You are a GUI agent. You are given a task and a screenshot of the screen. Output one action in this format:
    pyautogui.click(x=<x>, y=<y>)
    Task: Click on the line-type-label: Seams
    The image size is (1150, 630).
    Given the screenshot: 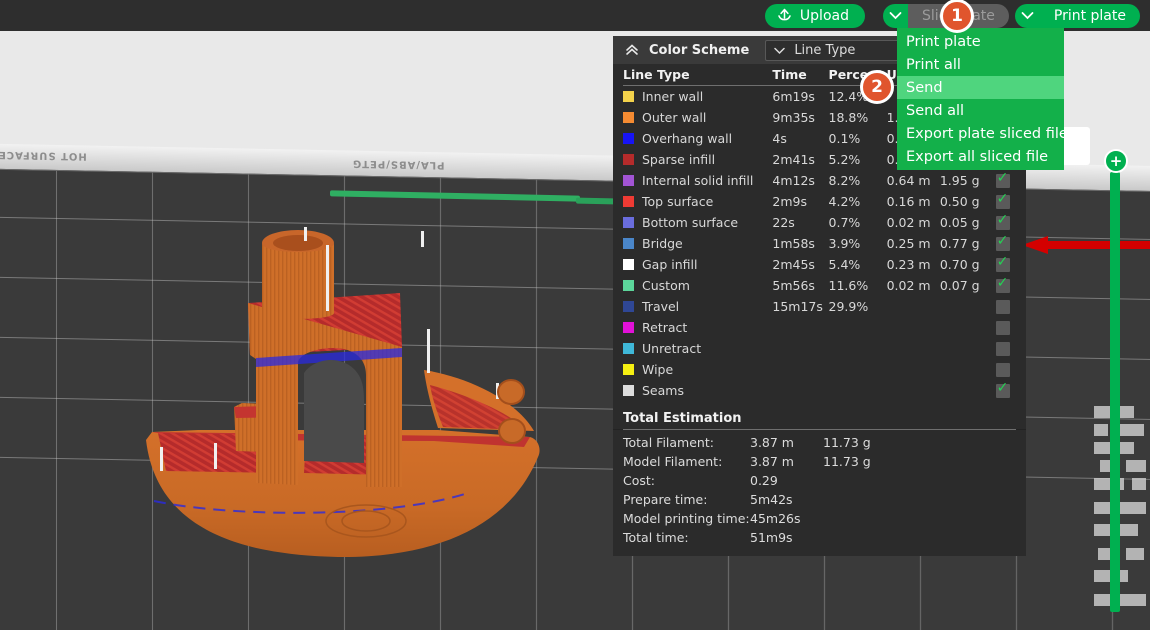 What is the action you would take?
    pyautogui.click(x=663, y=390)
    